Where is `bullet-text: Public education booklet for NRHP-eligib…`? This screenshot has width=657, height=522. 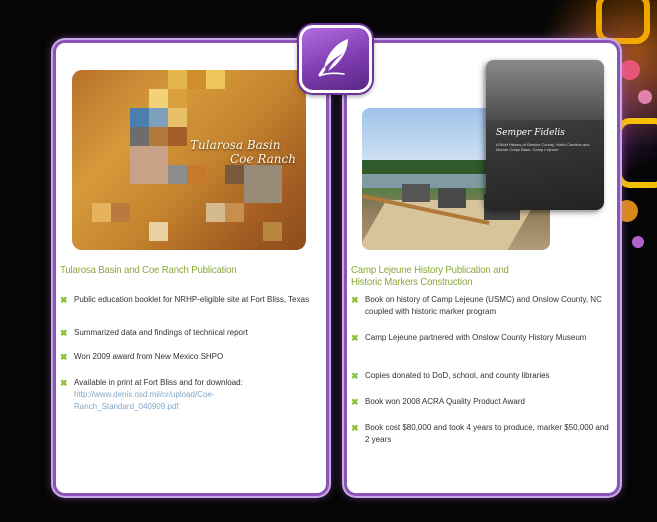
bullet-text: Public education booklet for NRHP-eligib… is located at coordinates (192, 299).